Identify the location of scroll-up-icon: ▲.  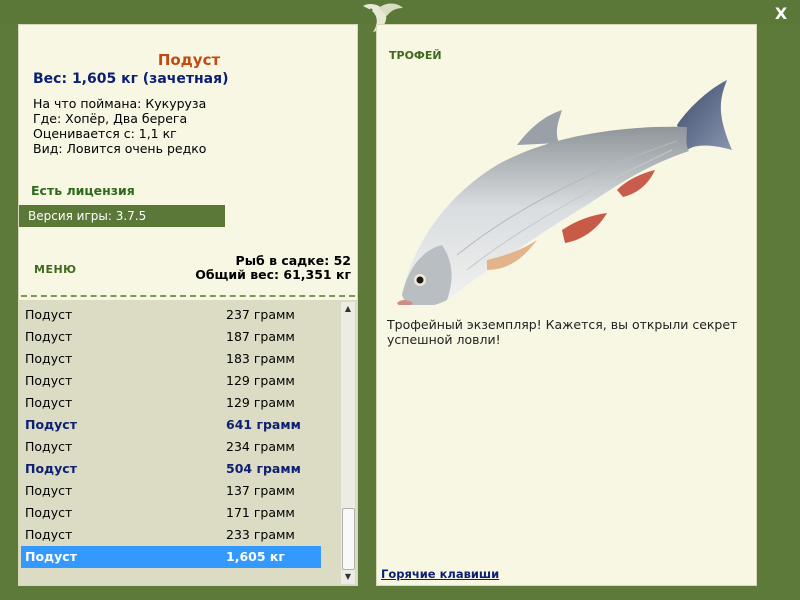
(348, 309).